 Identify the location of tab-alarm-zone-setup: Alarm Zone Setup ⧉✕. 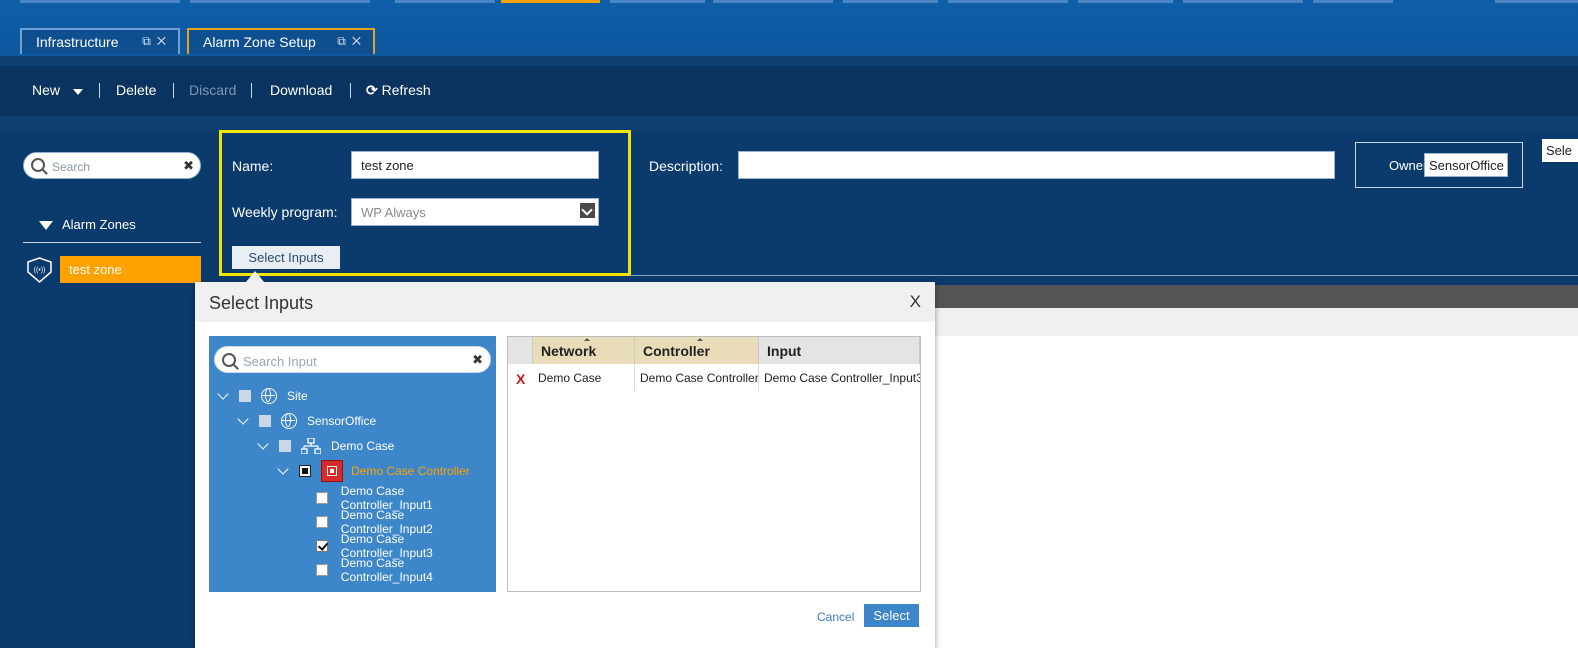
(281, 41).